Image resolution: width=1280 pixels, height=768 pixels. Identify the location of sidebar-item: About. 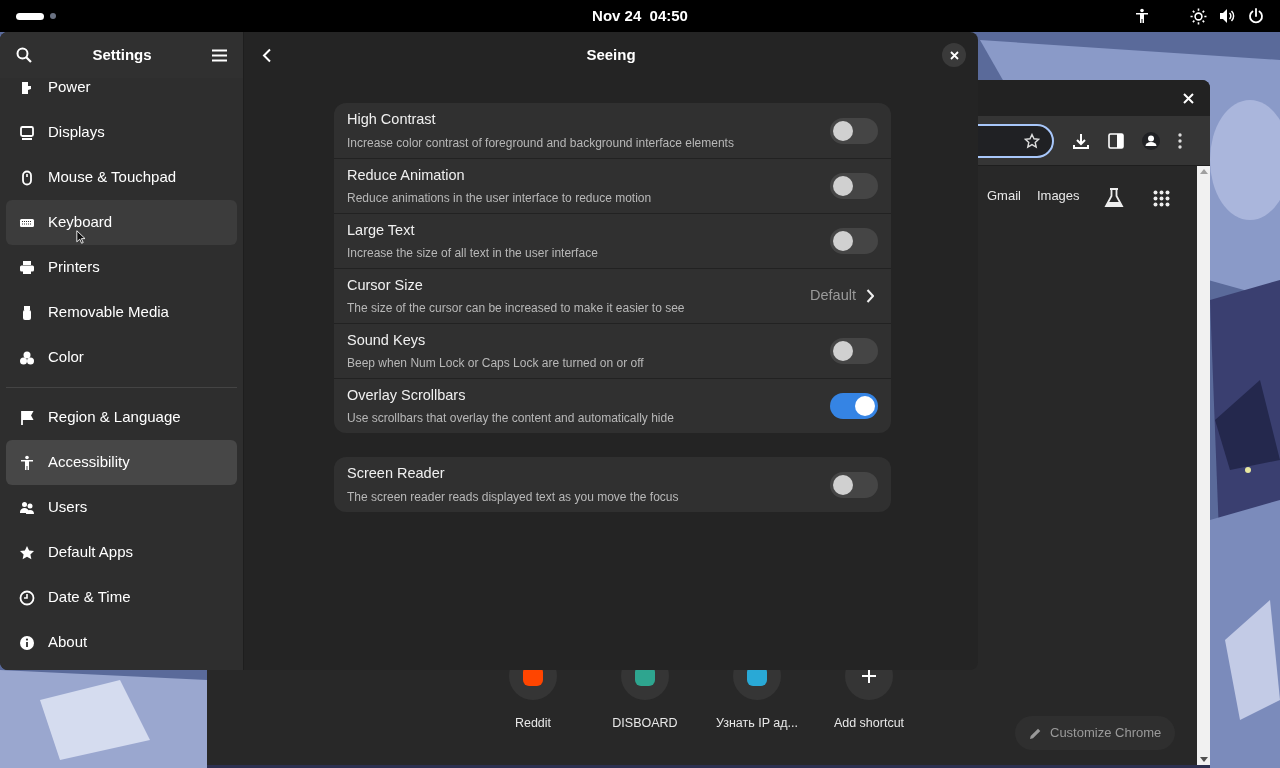
(121, 642).